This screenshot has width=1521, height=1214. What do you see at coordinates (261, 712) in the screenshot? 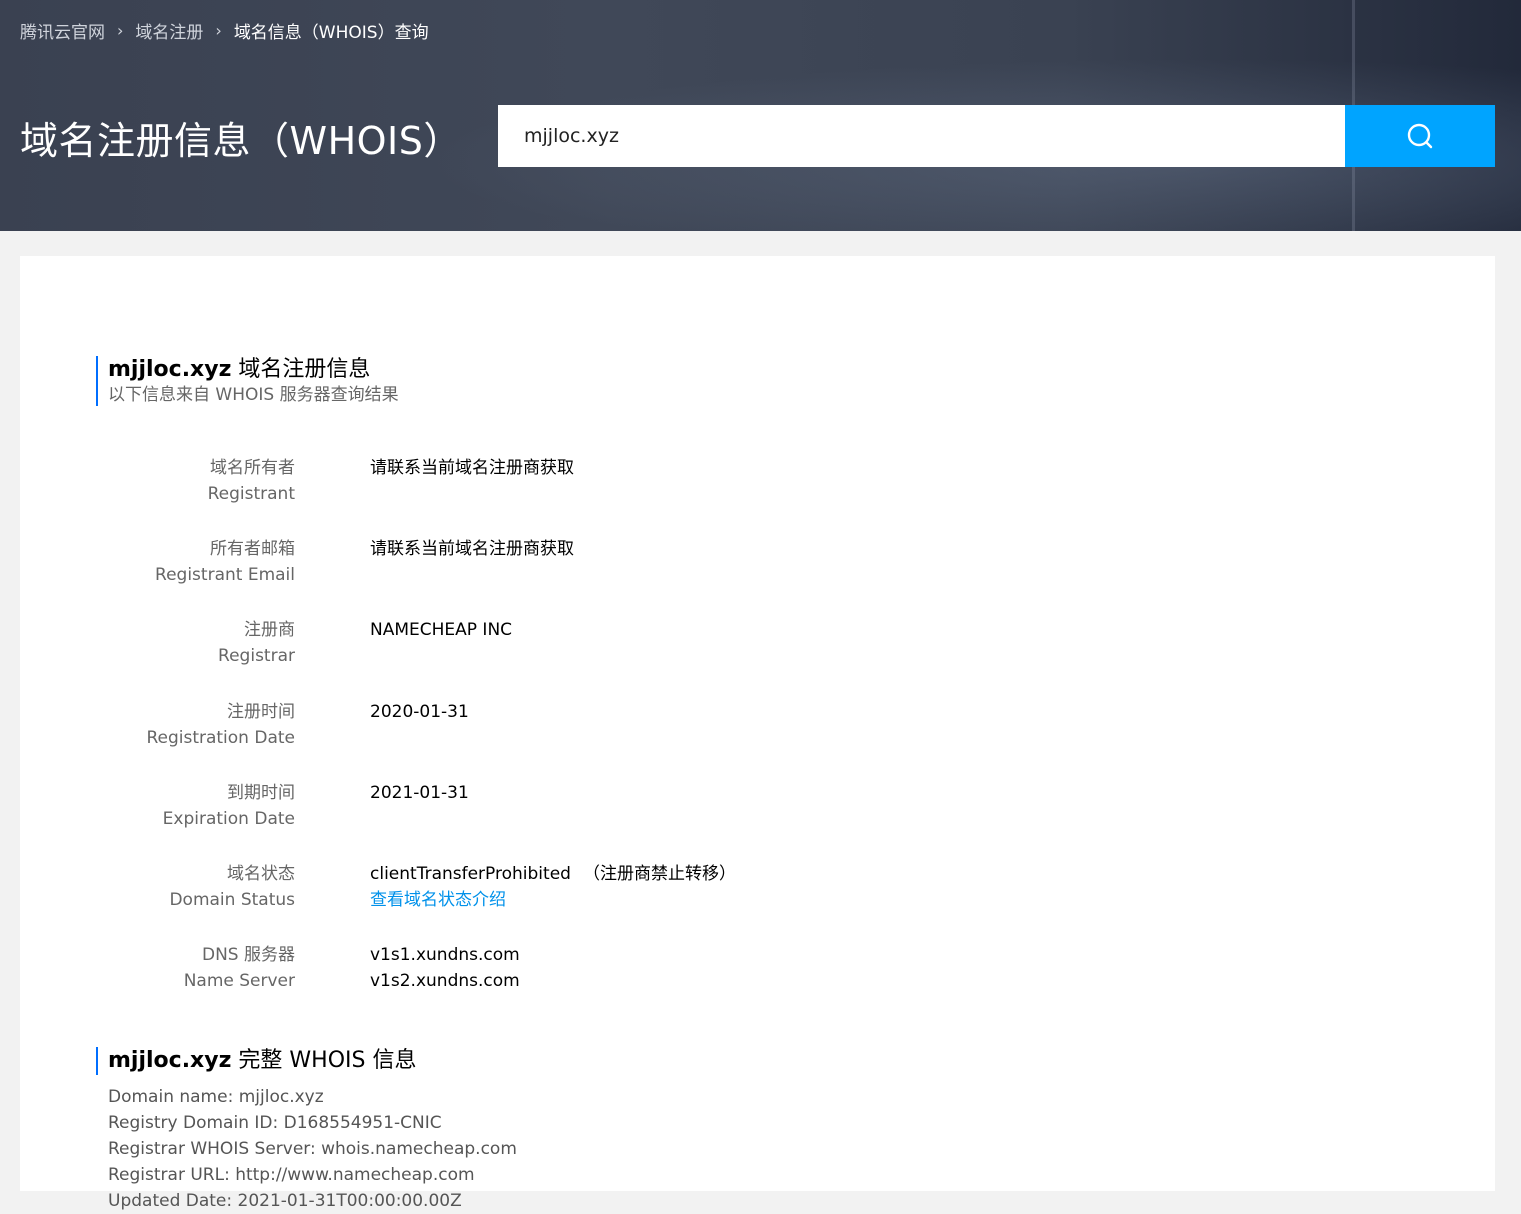
I see `label-cn: 注册时间` at bounding box center [261, 712].